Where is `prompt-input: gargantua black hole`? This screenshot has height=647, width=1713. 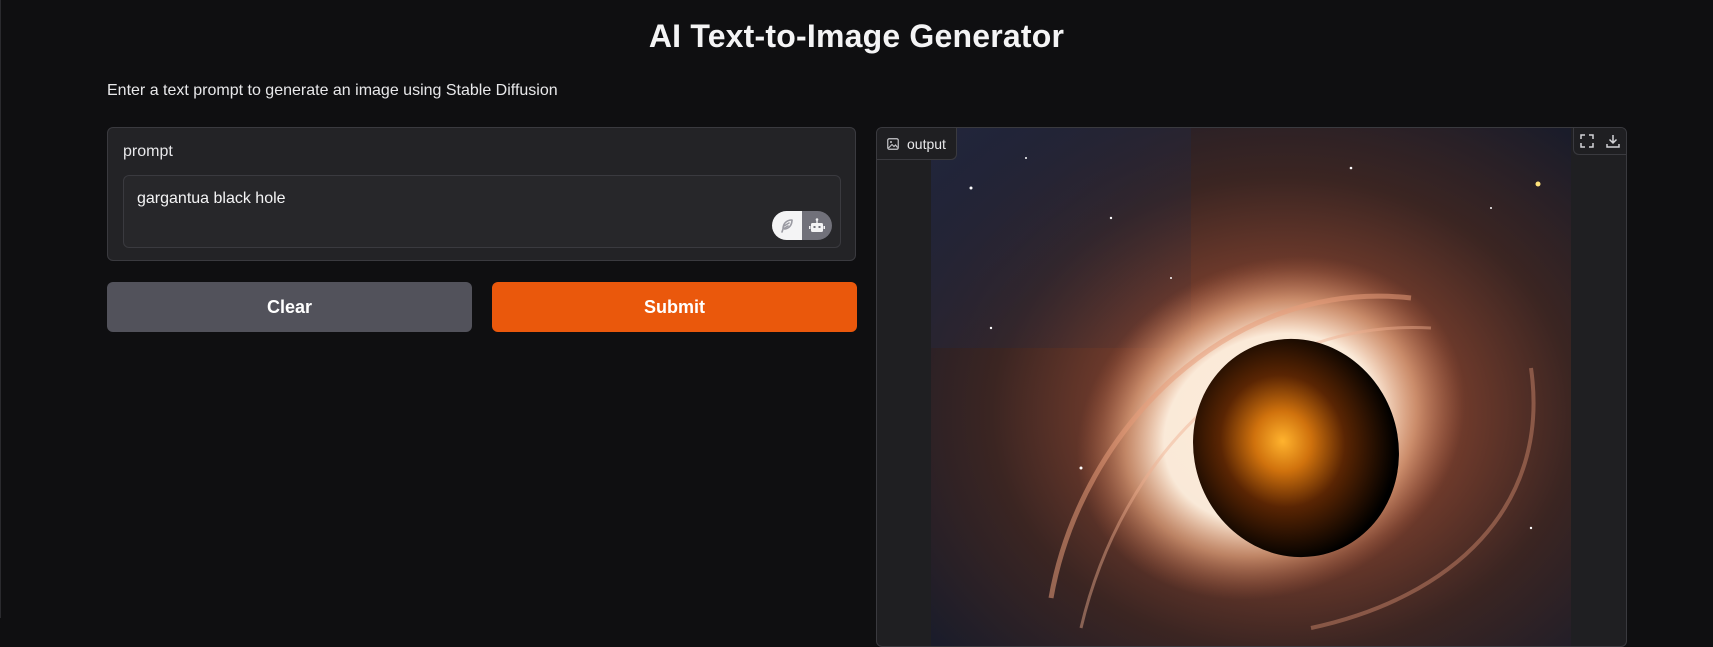
prompt-input: gargantua black hole is located at coordinates (482, 211).